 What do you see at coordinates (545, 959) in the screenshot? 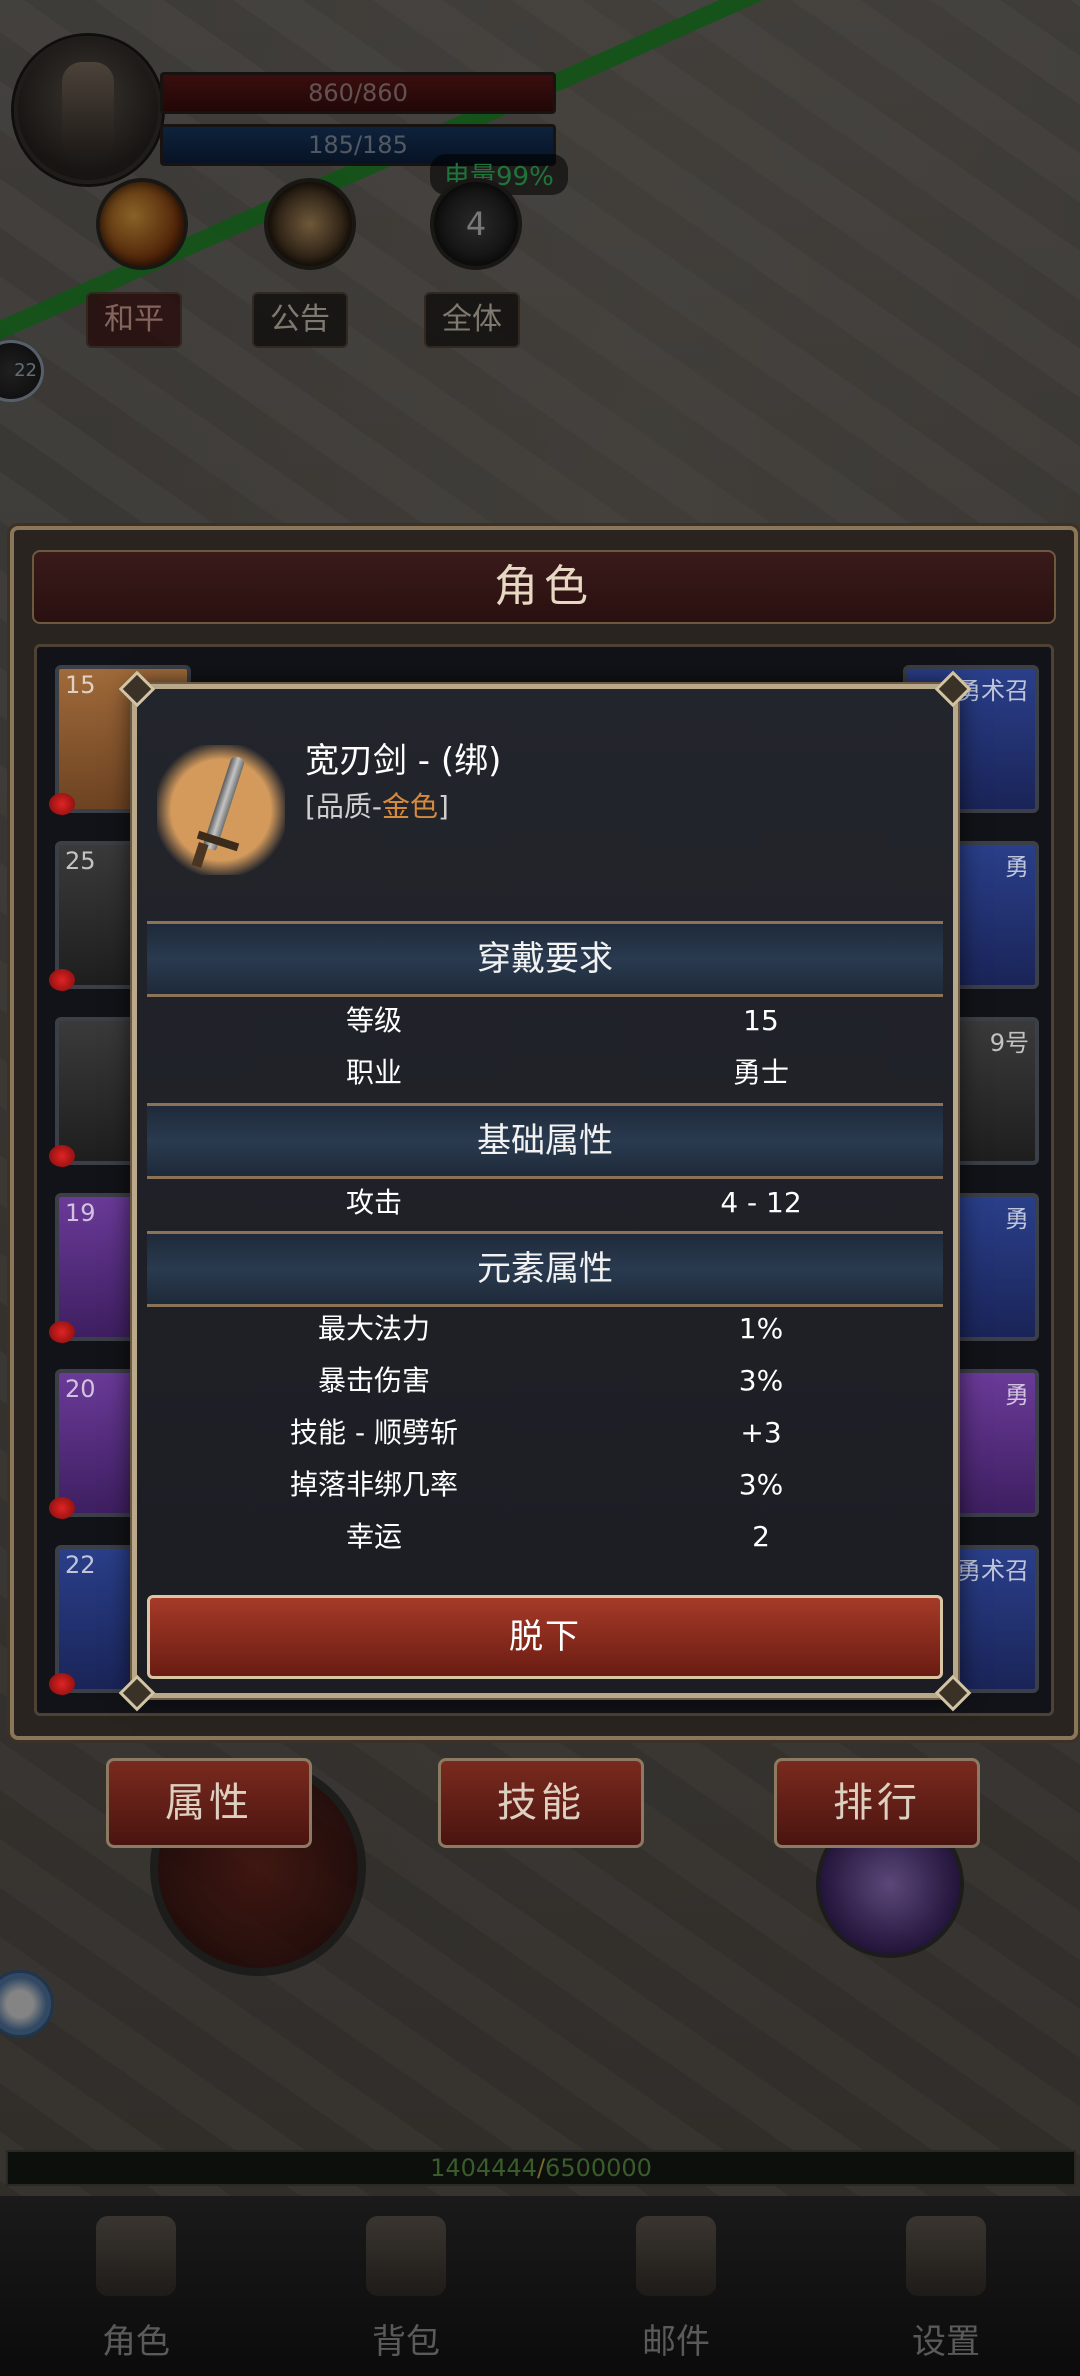
I see `section-requirements: 穿戴要求` at bounding box center [545, 959].